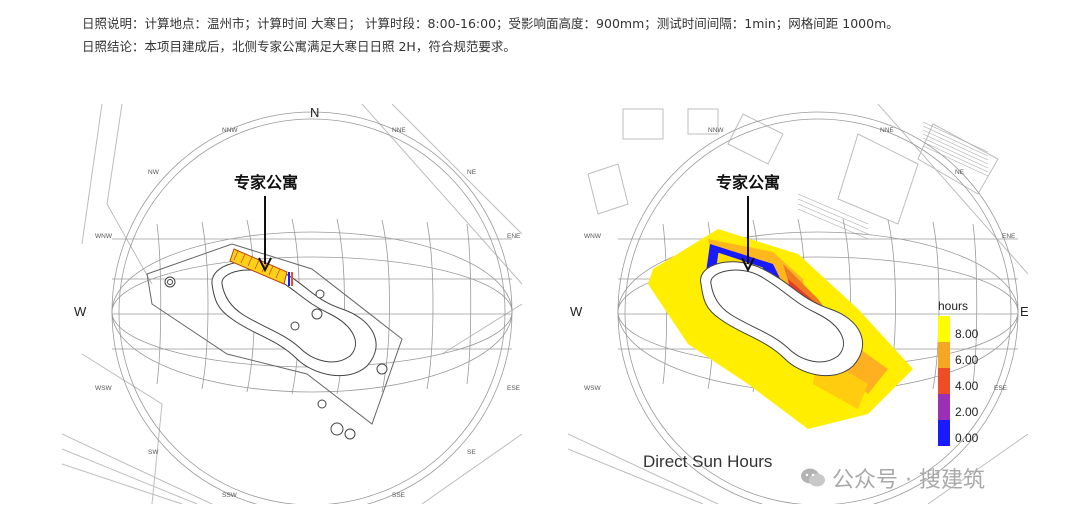 This screenshot has height=521, width=1080. I want to click on compass-SSW: SSW, so click(230, 495).